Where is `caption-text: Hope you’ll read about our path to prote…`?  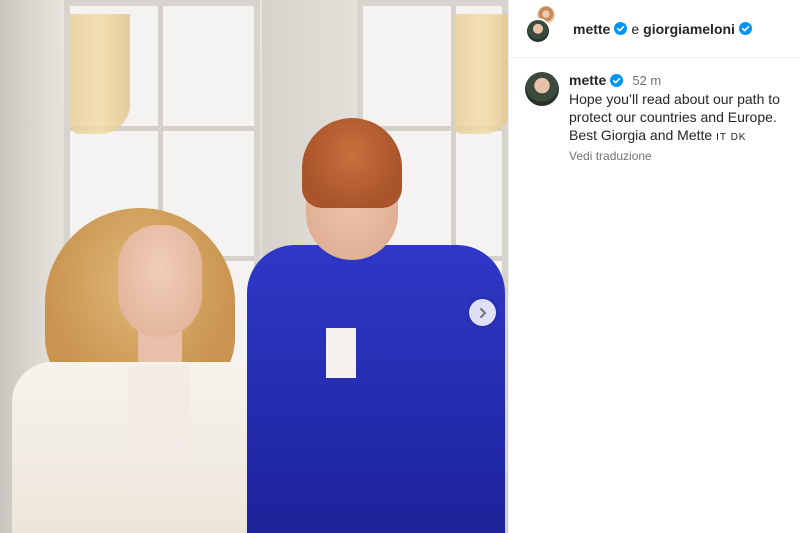 caption-text: Hope you’ll read about our path to prote… is located at coordinates (674, 117).